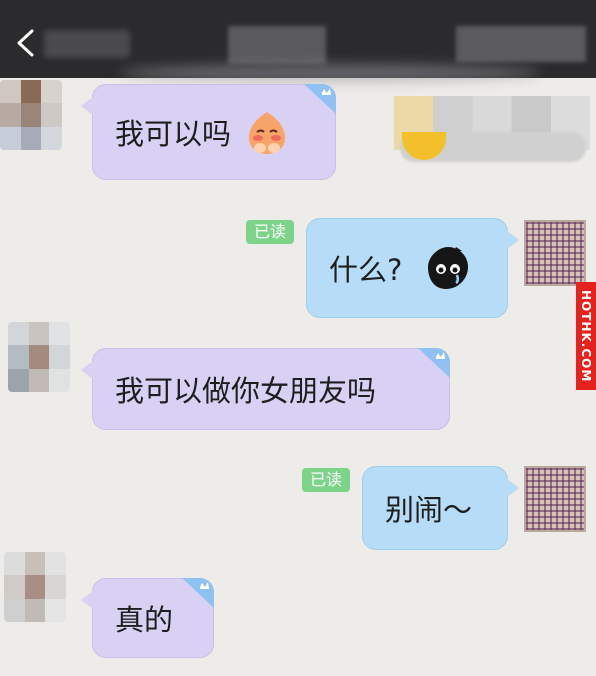  Describe the element at coordinates (412, 268) in the screenshot. I see `message-bubble-sent: 什么?` at that location.